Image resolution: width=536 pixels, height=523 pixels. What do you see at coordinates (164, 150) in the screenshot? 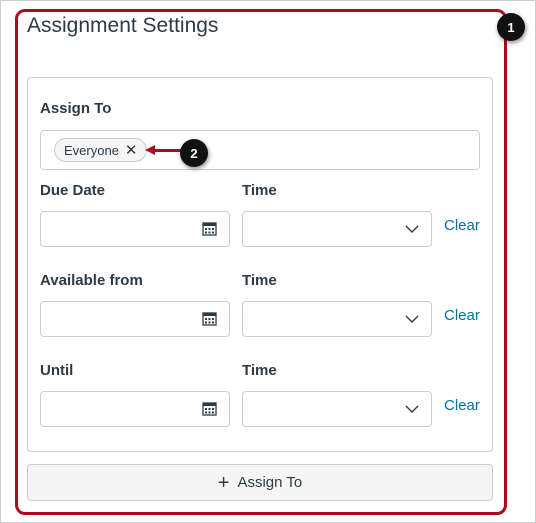
I see `callout-arrow` at bounding box center [164, 150].